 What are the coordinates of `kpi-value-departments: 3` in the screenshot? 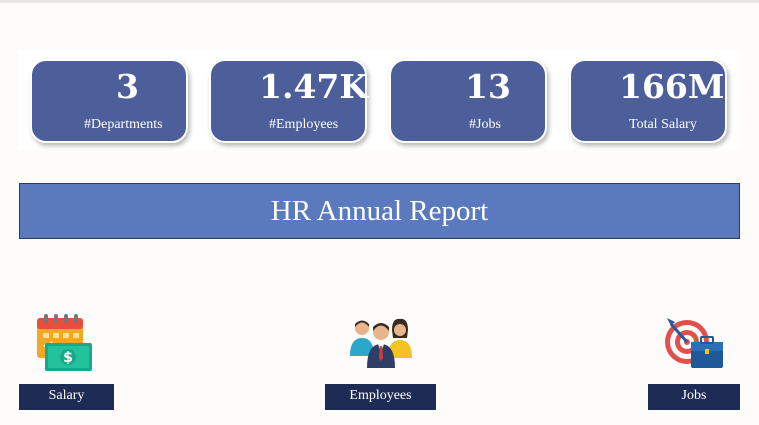 It's located at (127, 86).